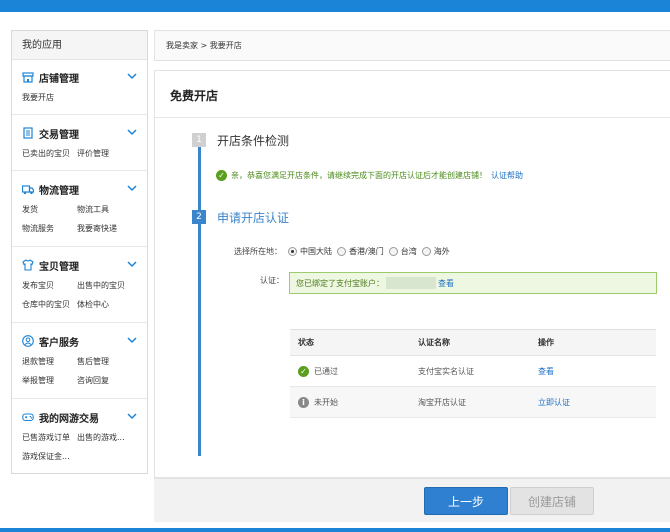  Describe the element at coordinates (199, 301) in the screenshot. I see `step-timeline` at that location.